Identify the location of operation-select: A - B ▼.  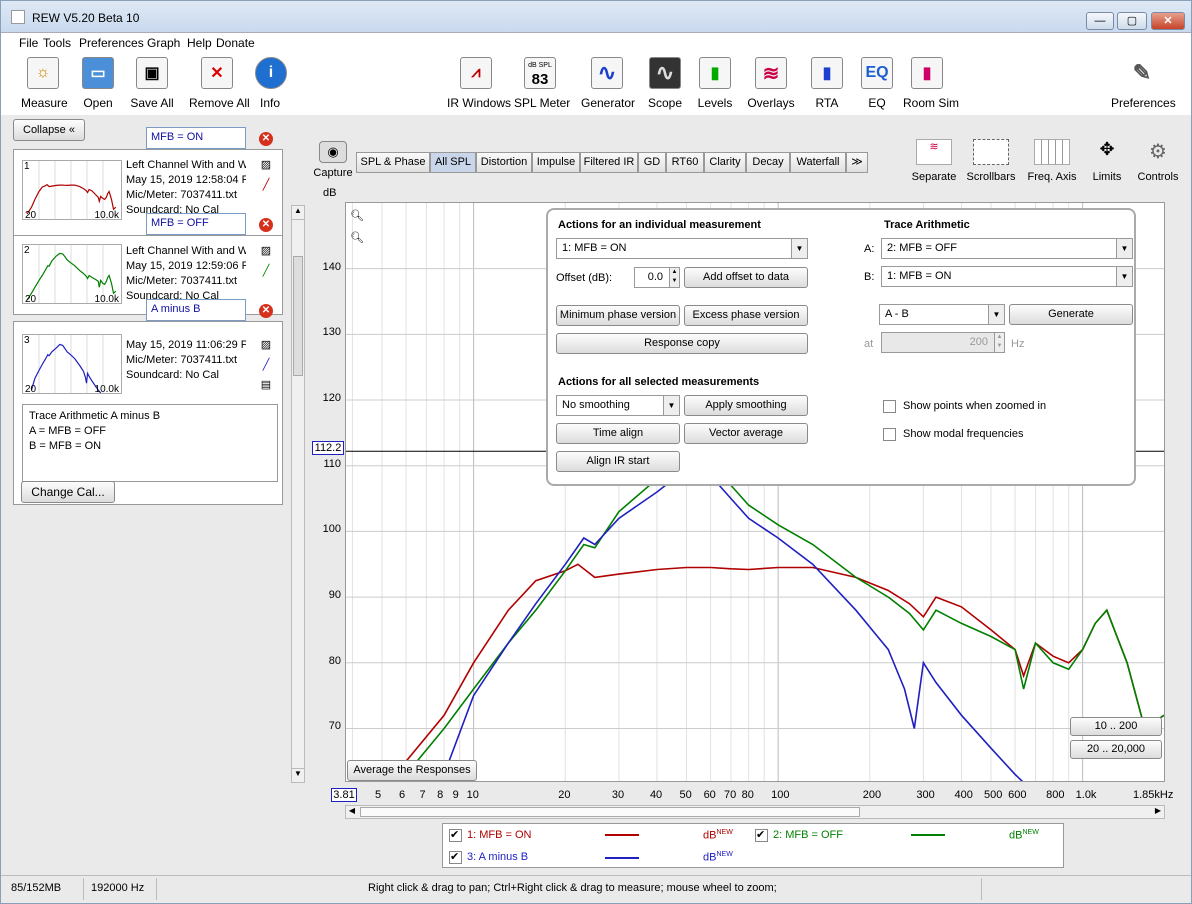
(942, 314).